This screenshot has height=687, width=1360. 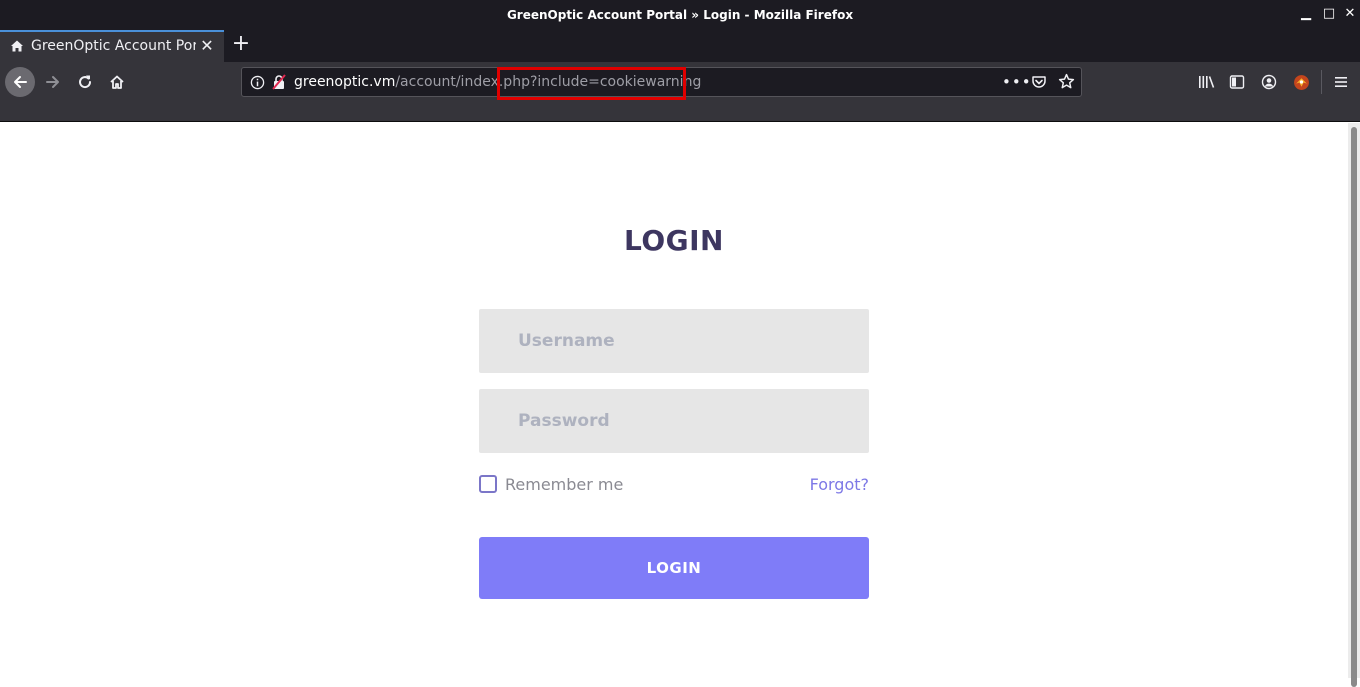 What do you see at coordinates (680, 46) in the screenshot?
I see `tab-strip: GreenOptic Account Portal » Login ✕ +` at bounding box center [680, 46].